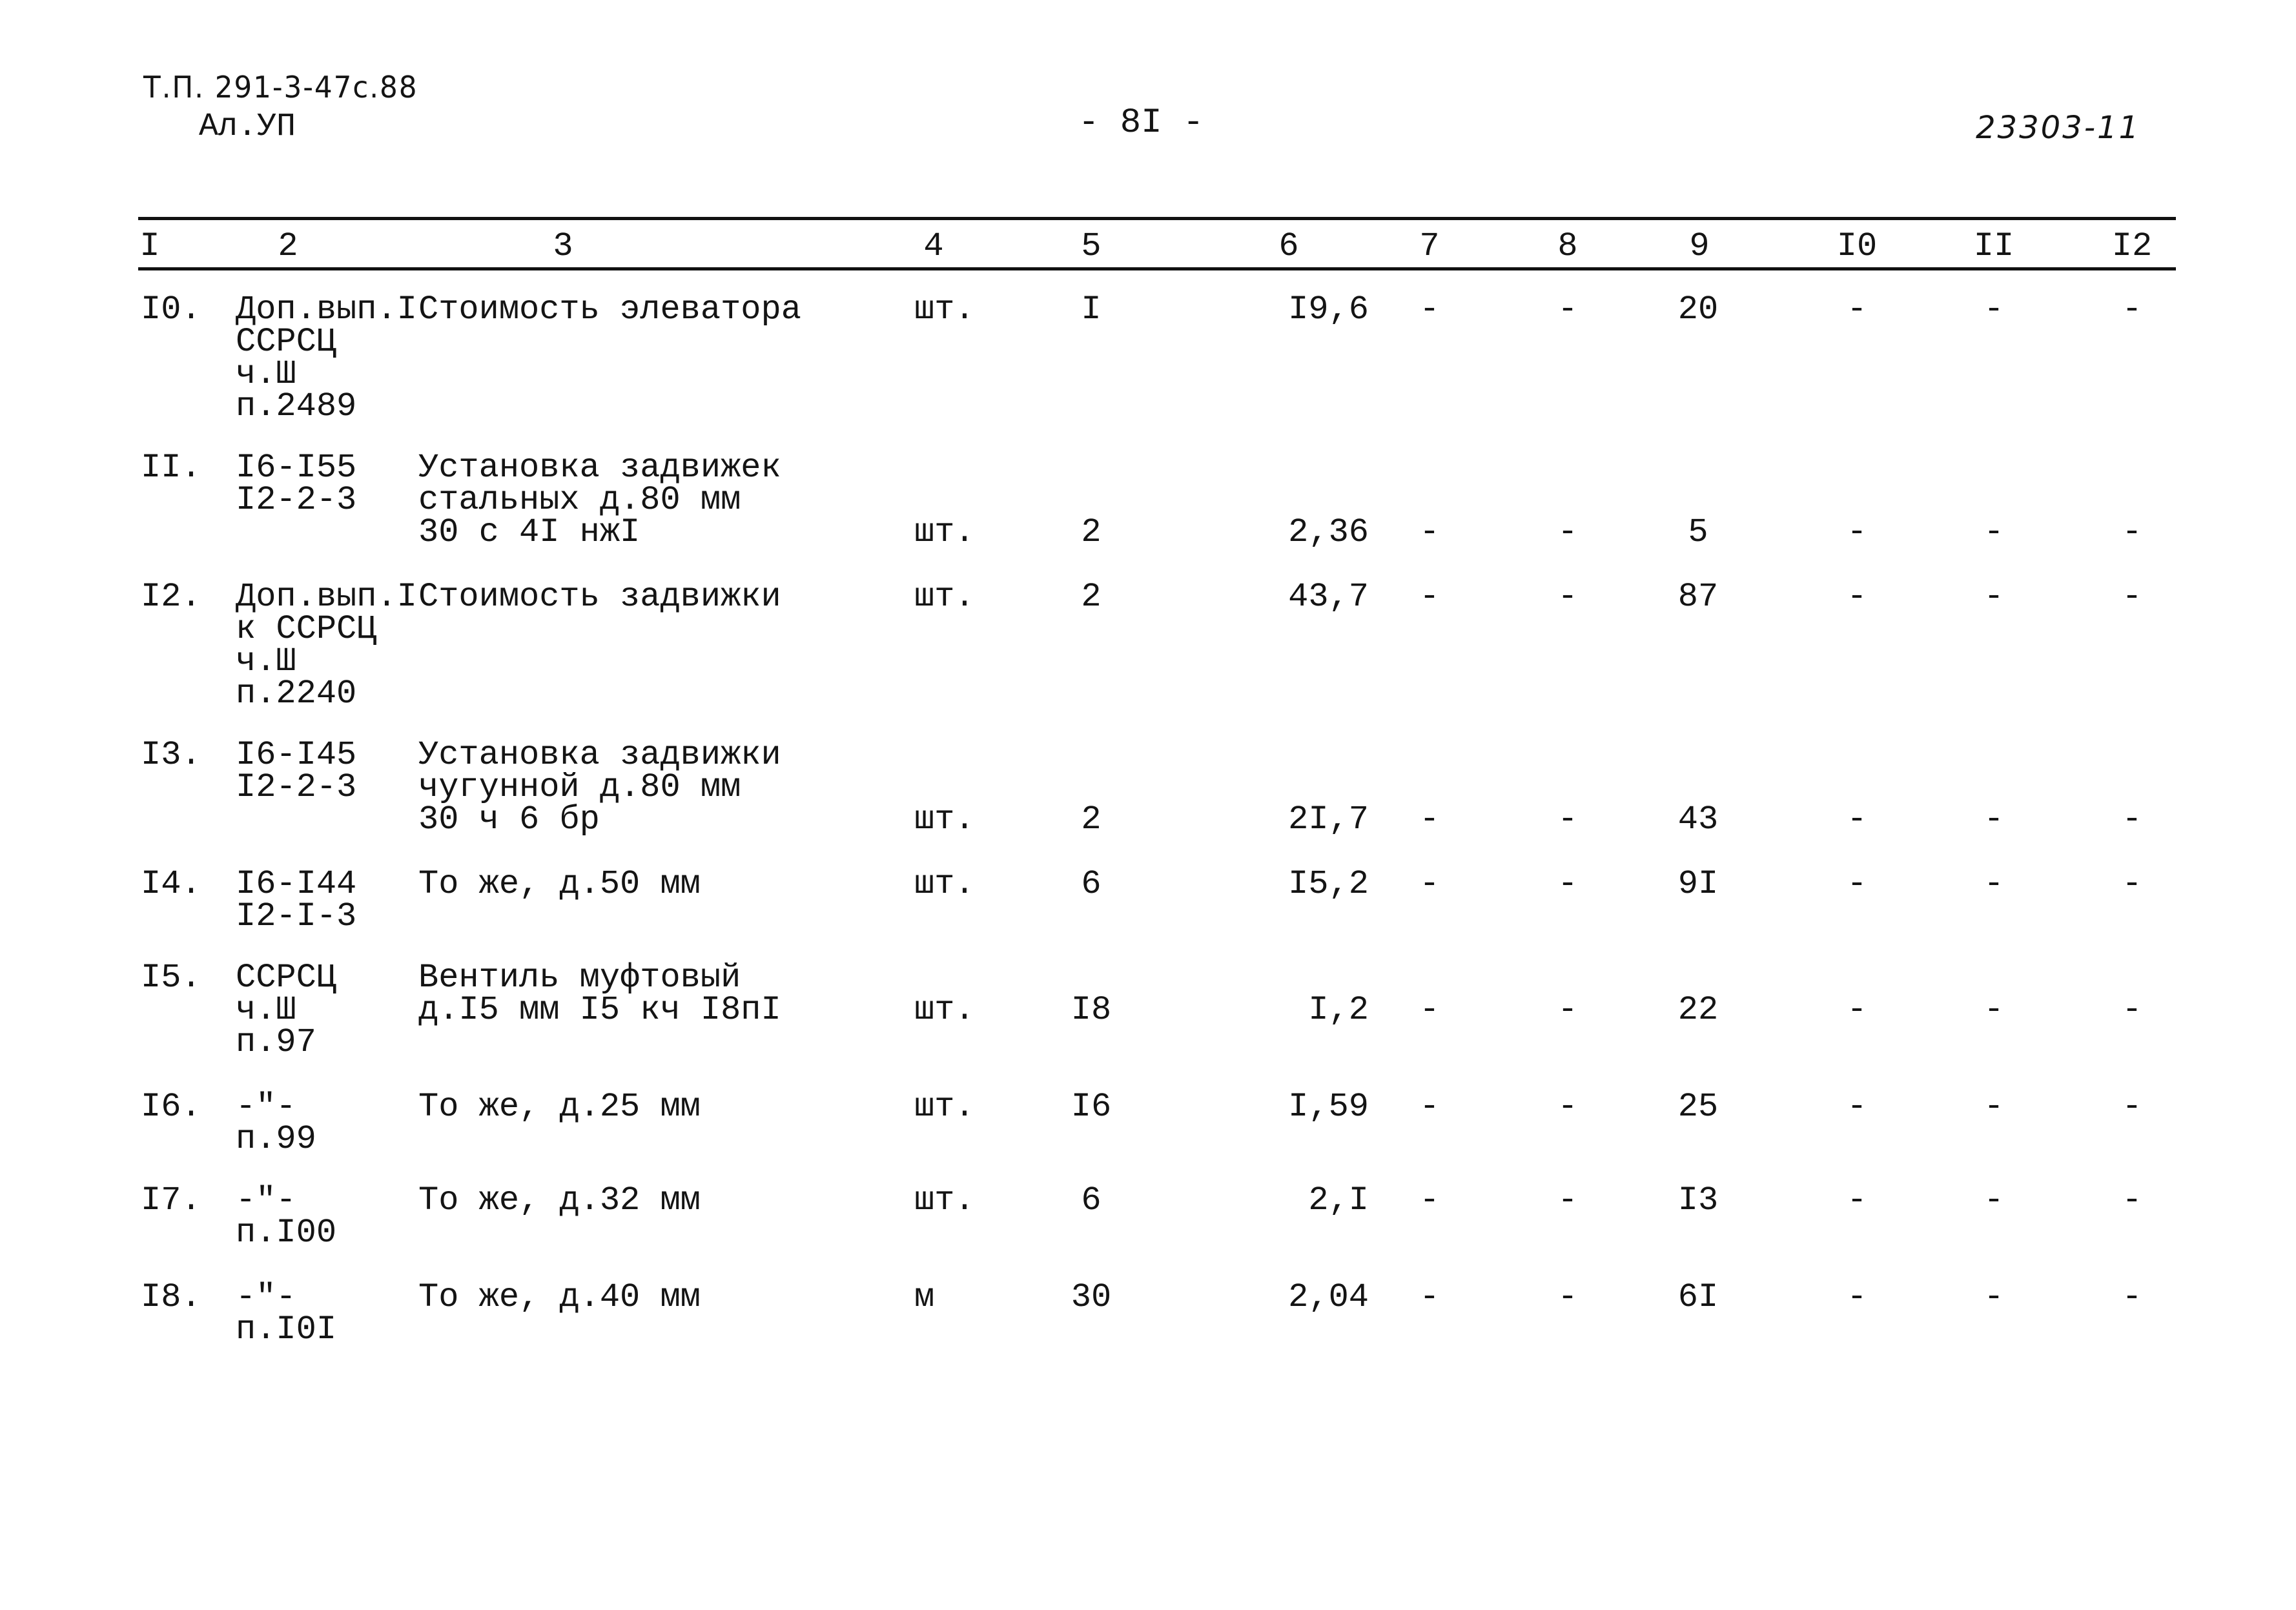  I want to click on quantity: I8, so click(1091, 1010).